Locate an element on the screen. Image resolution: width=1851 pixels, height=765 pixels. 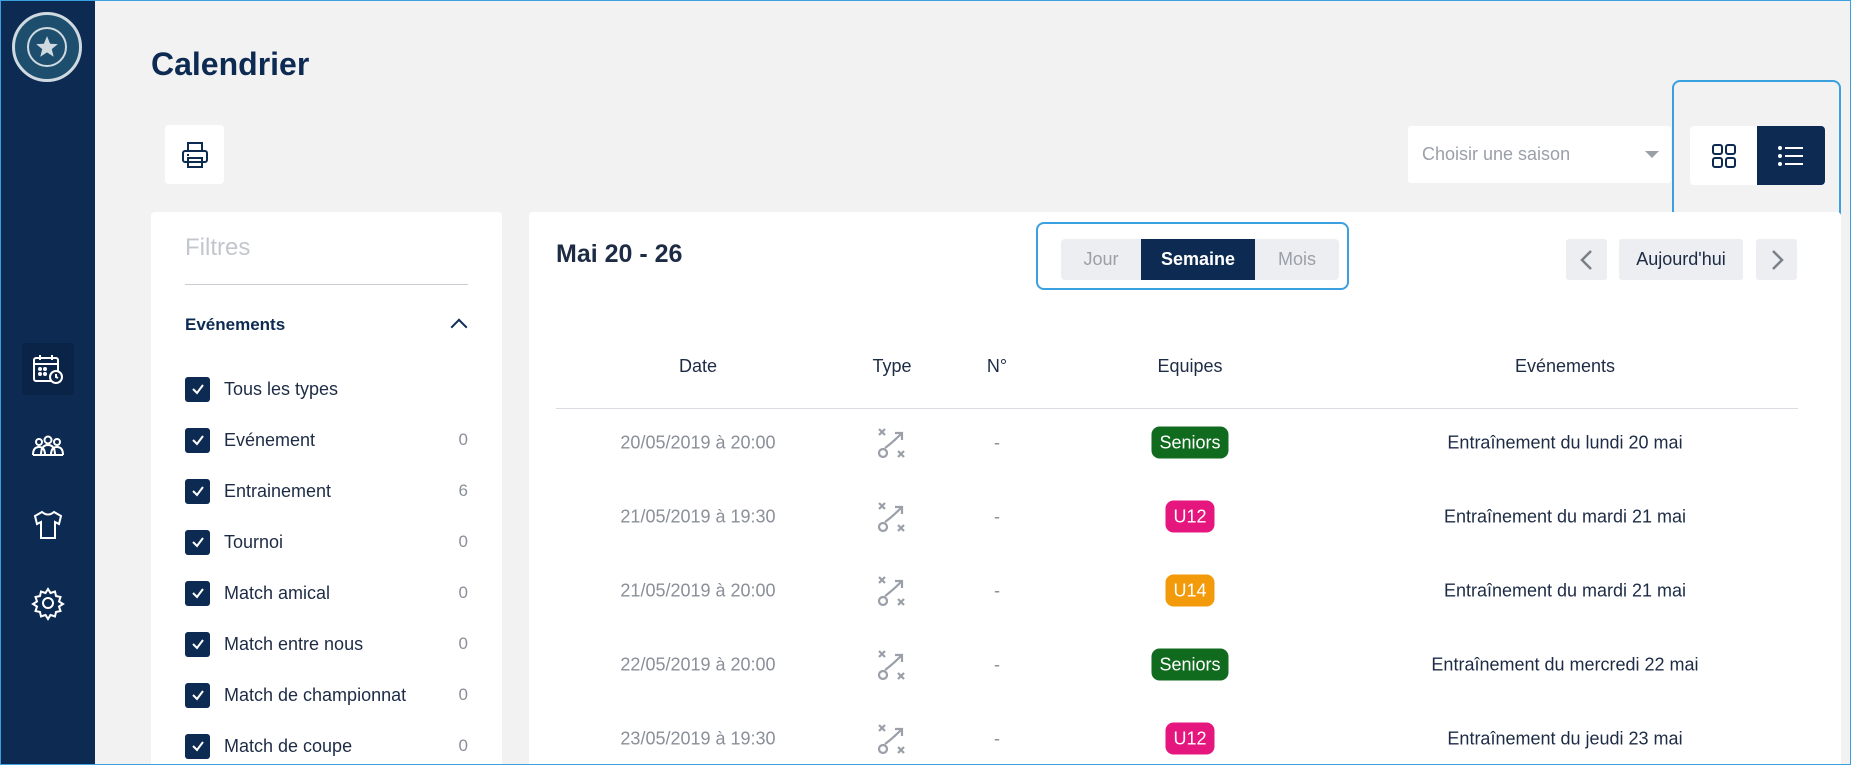
mode-week-button: Semaine is located at coordinates (1198, 259).